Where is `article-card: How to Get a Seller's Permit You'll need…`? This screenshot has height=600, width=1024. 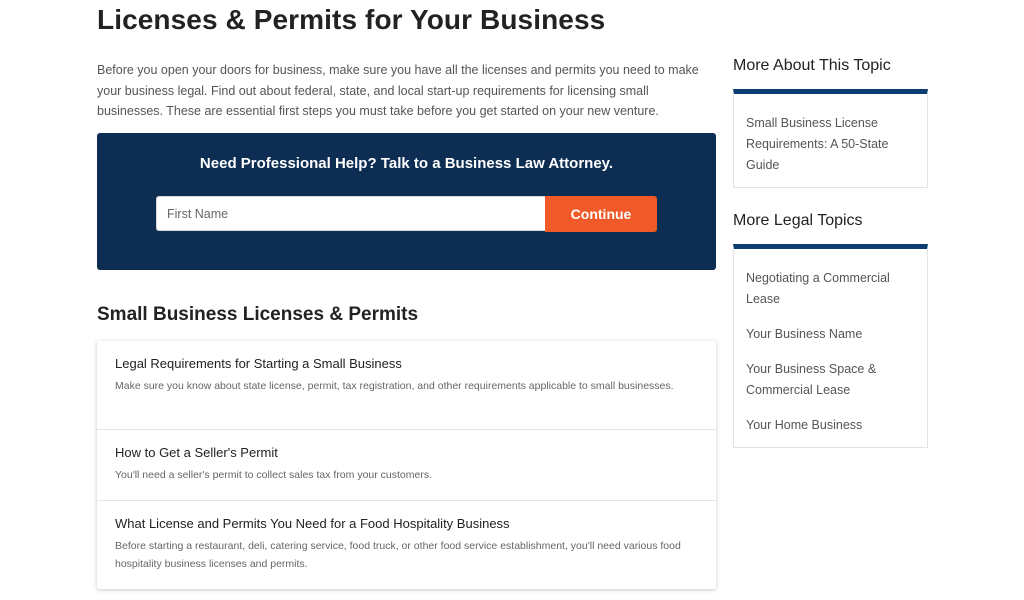
article-card: How to Get a Seller's Permit You'll need… is located at coordinates (406, 465).